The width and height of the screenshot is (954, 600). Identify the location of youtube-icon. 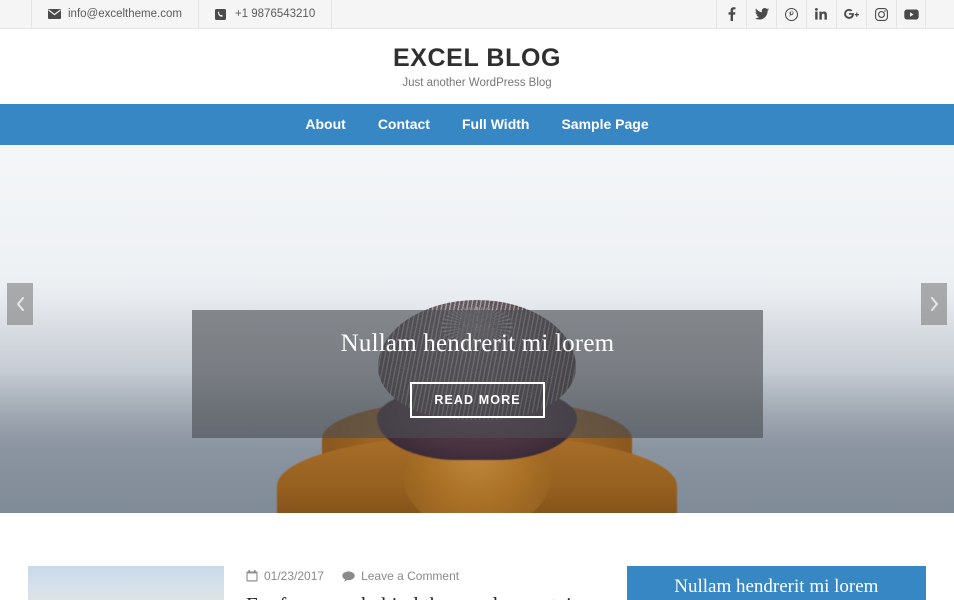
(911, 14).